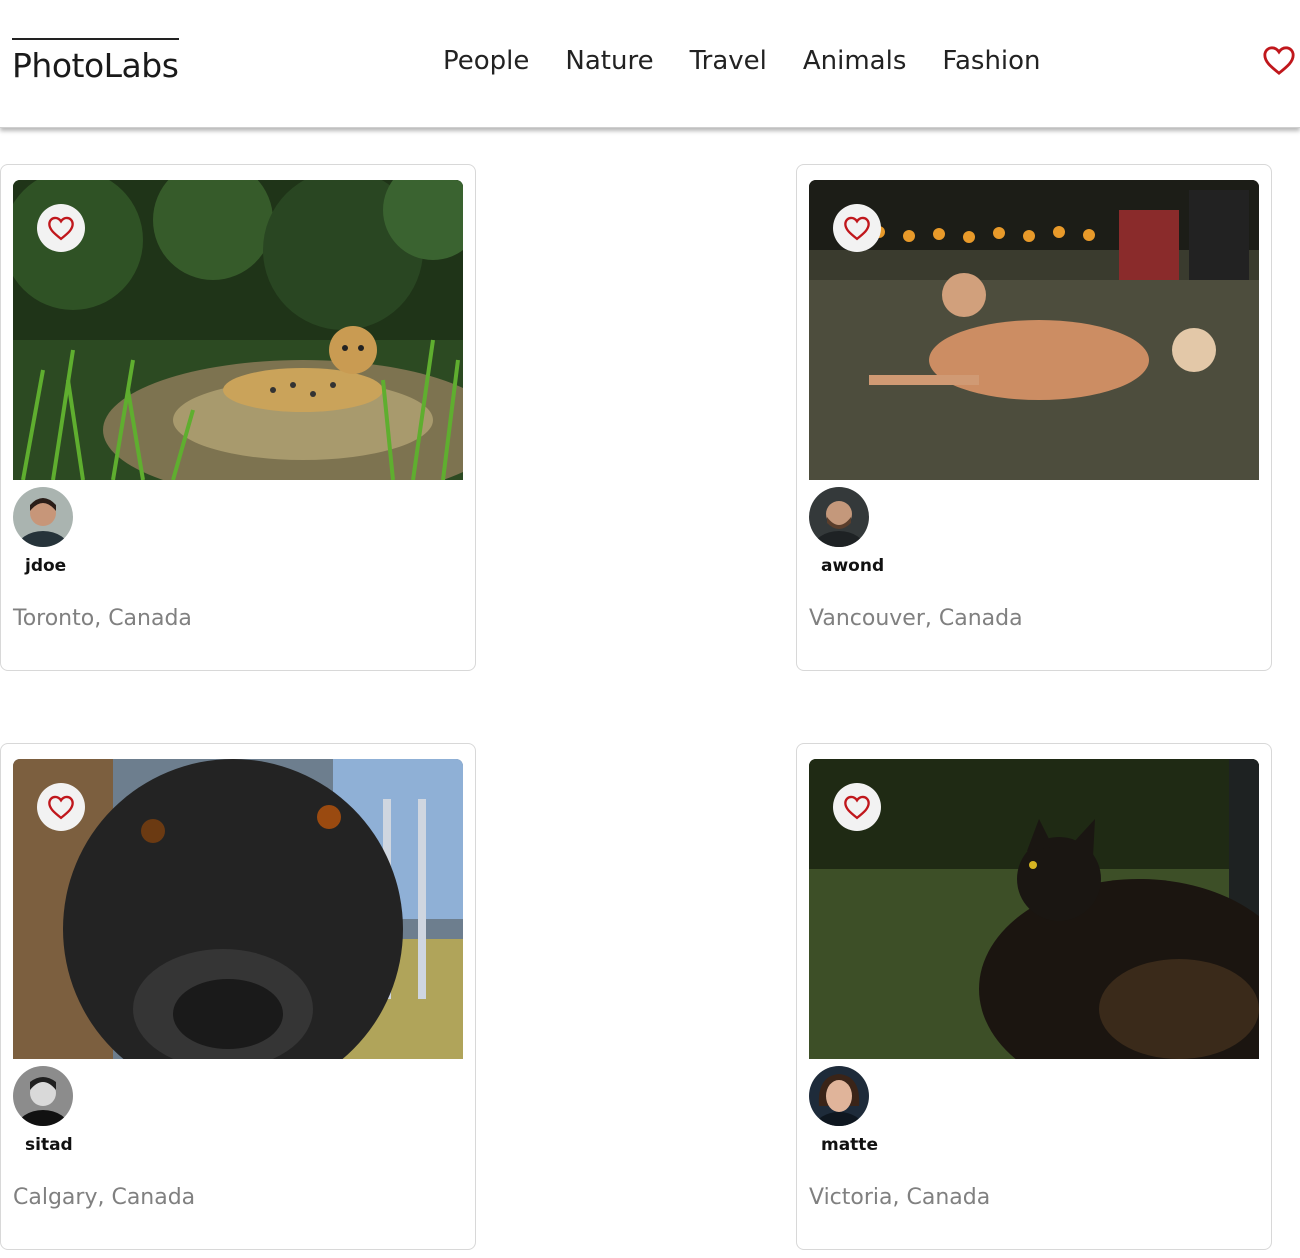  What do you see at coordinates (855, 61) in the screenshot?
I see `topic-animals: Animals` at bounding box center [855, 61].